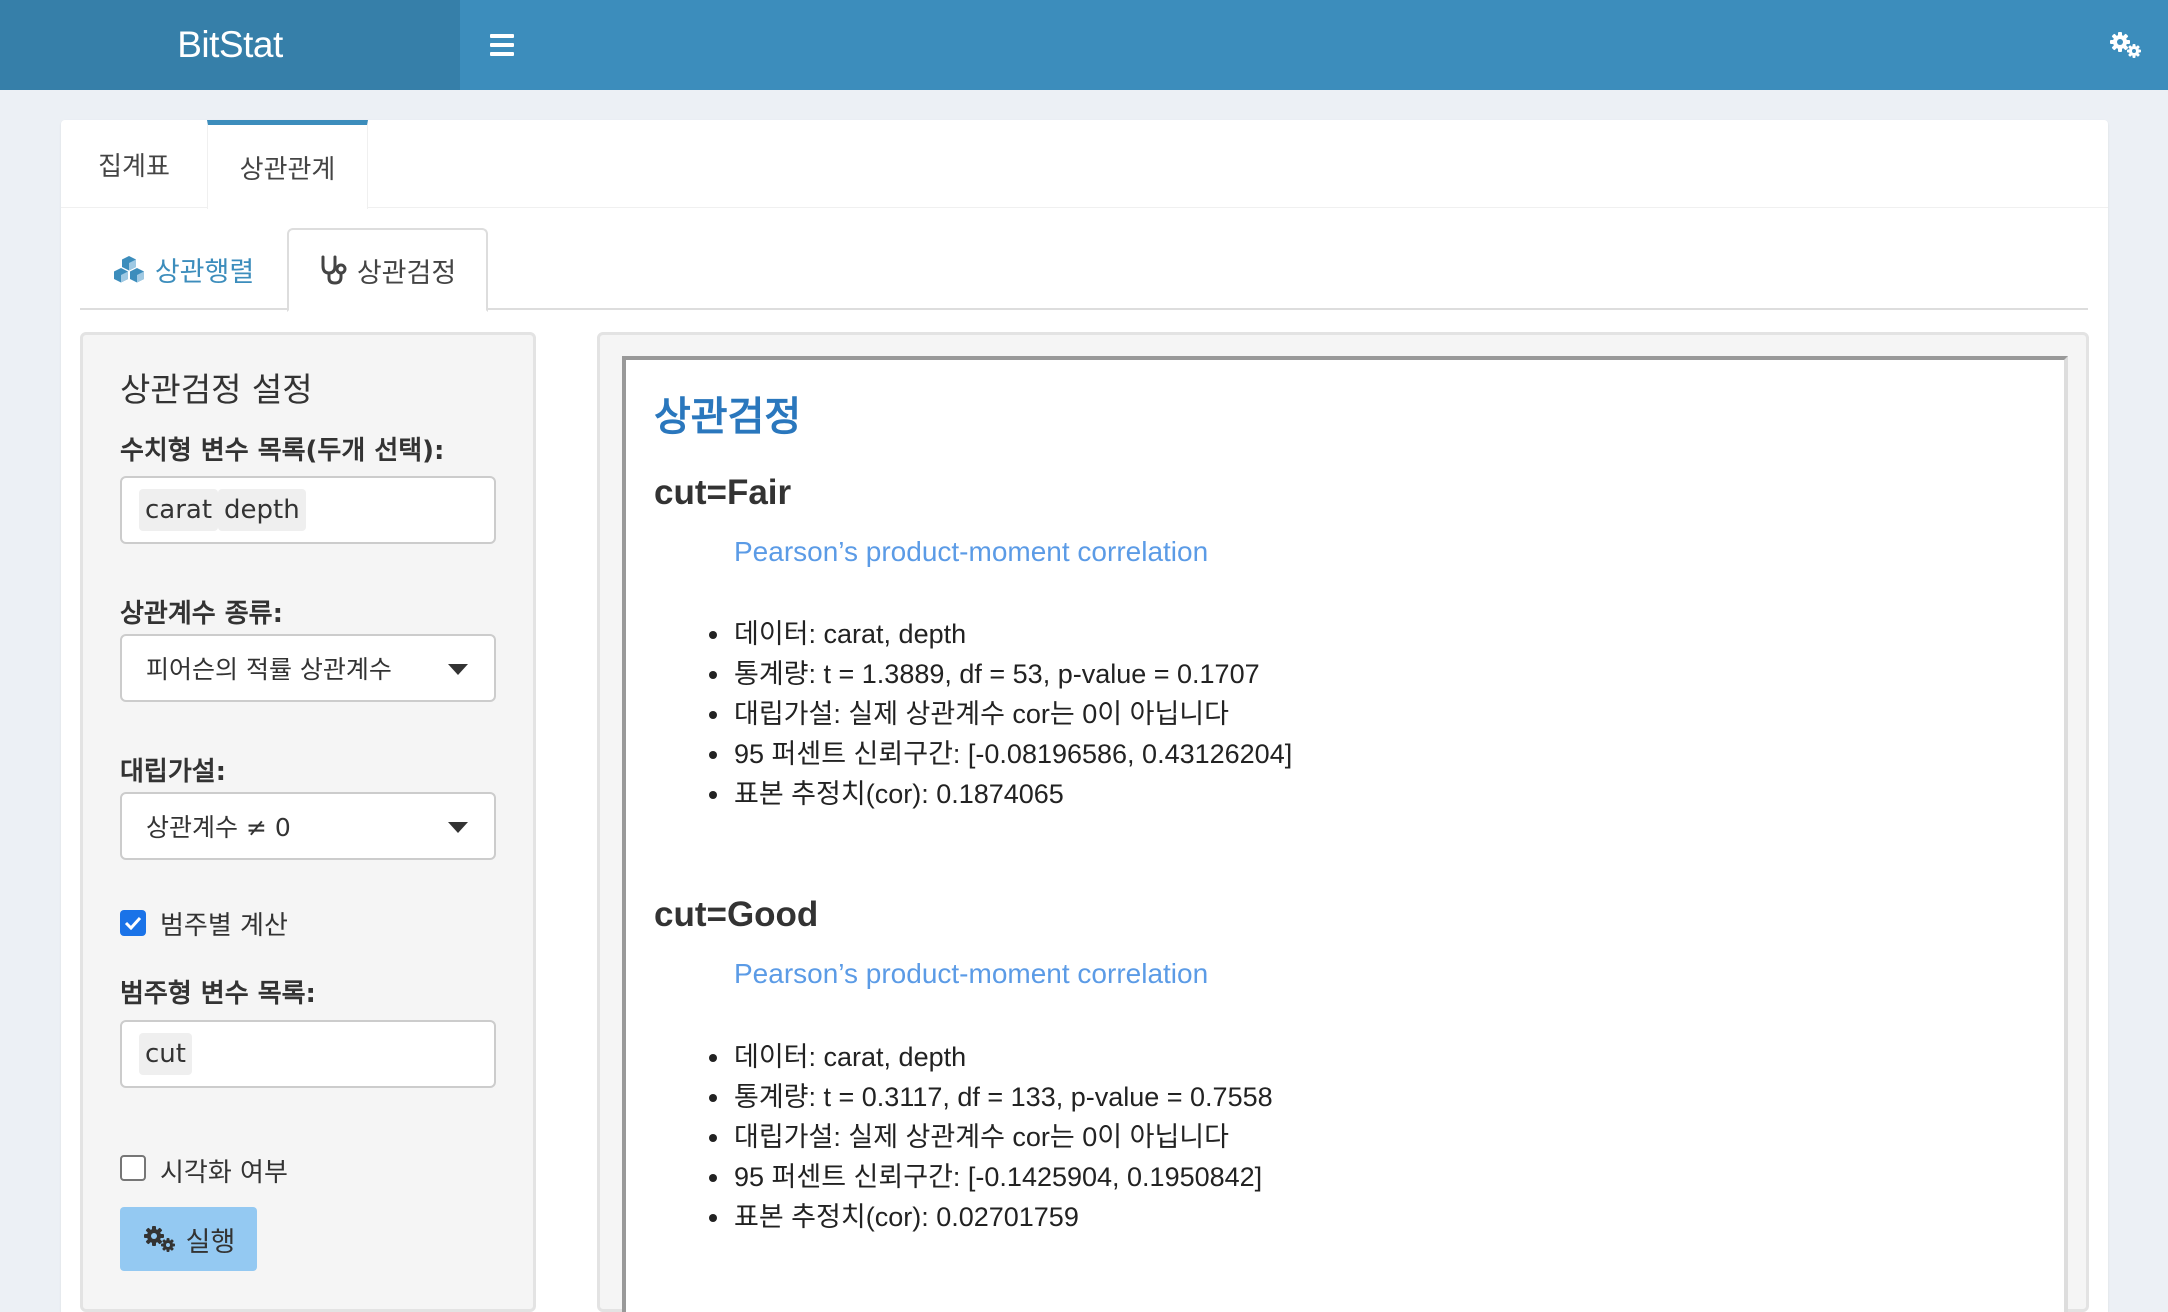 This screenshot has height=1312, width=2168. I want to click on selected-var-chip: cut, so click(165, 1054).